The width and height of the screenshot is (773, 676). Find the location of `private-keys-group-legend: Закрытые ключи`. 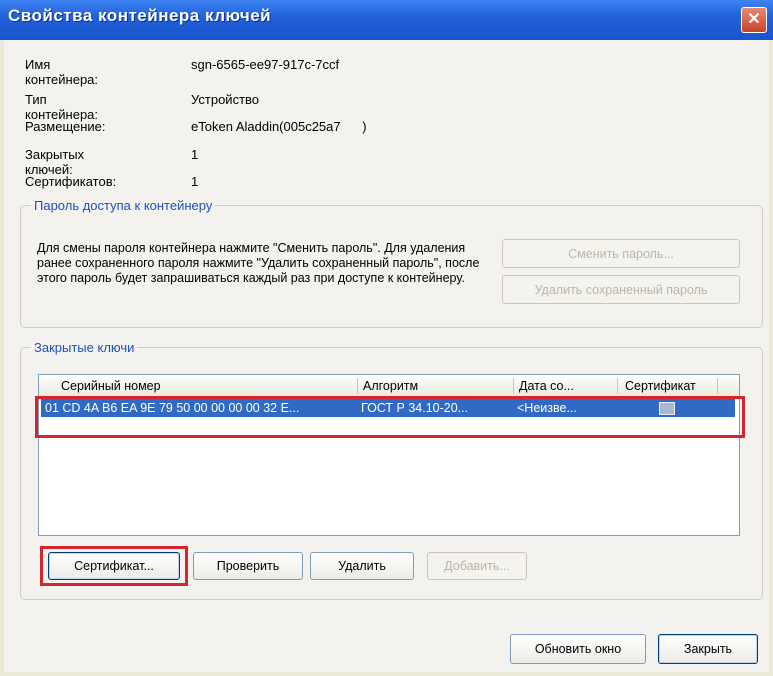

private-keys-group-legend: Закрытые ключи is located at coordinates (84, 347).